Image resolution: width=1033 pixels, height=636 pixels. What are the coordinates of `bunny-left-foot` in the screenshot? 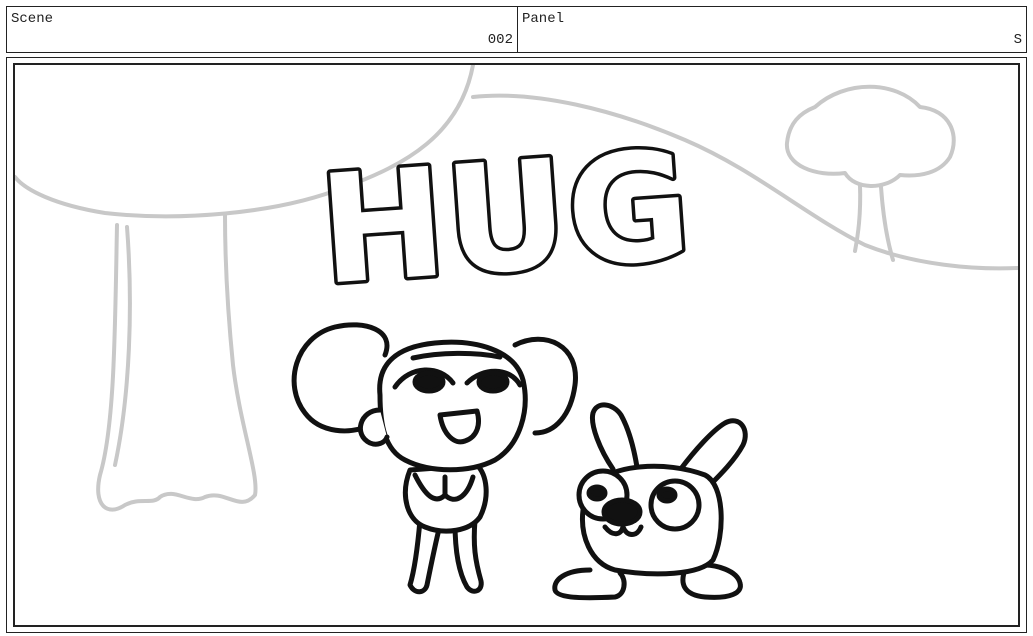 It's located at (589, 584).